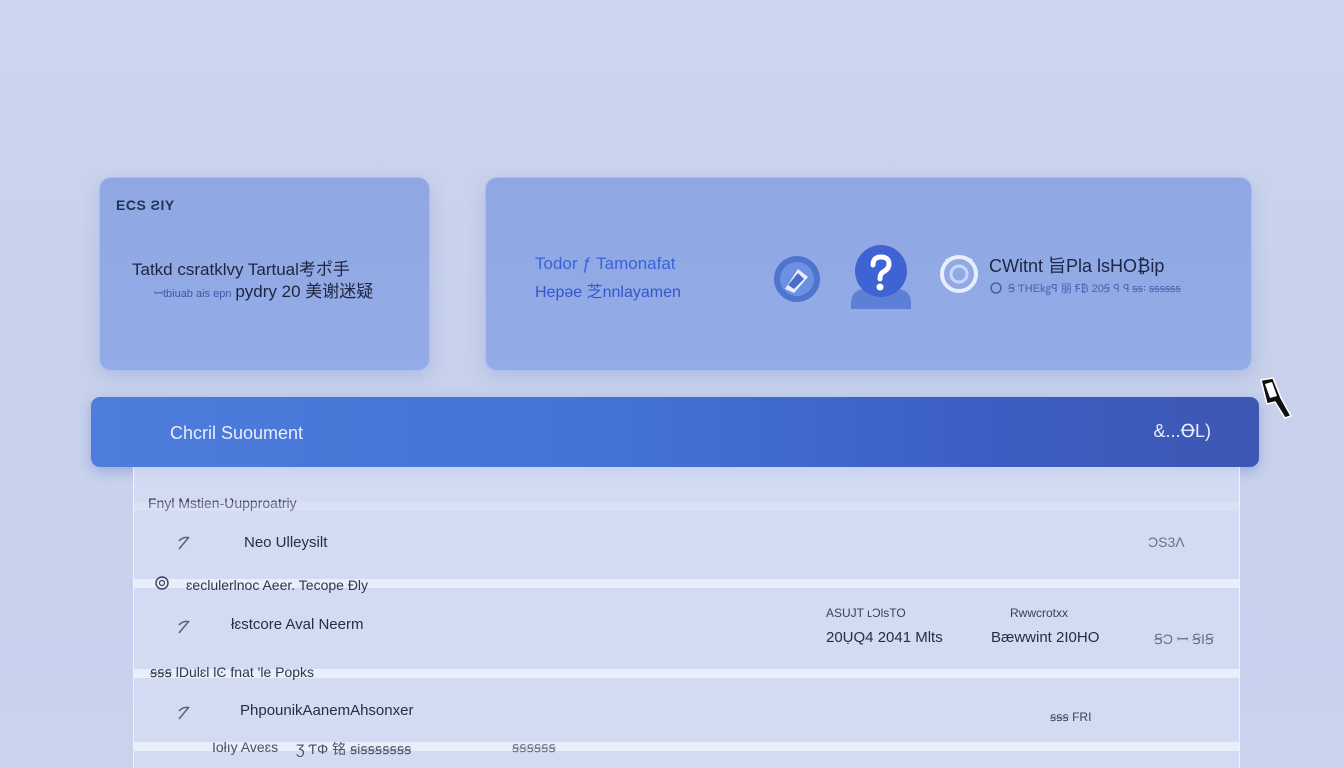  Describe the element at coordinates (996, 288) in the screenshot. I see `chat-icon` at that location.